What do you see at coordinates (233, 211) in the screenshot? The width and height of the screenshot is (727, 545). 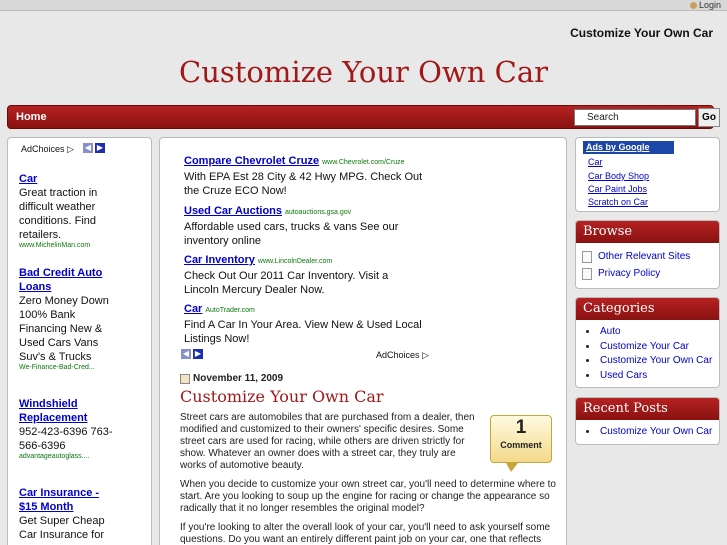 I see `main-ad-title: Used Car Auctions` at bounding box center [233, 211].